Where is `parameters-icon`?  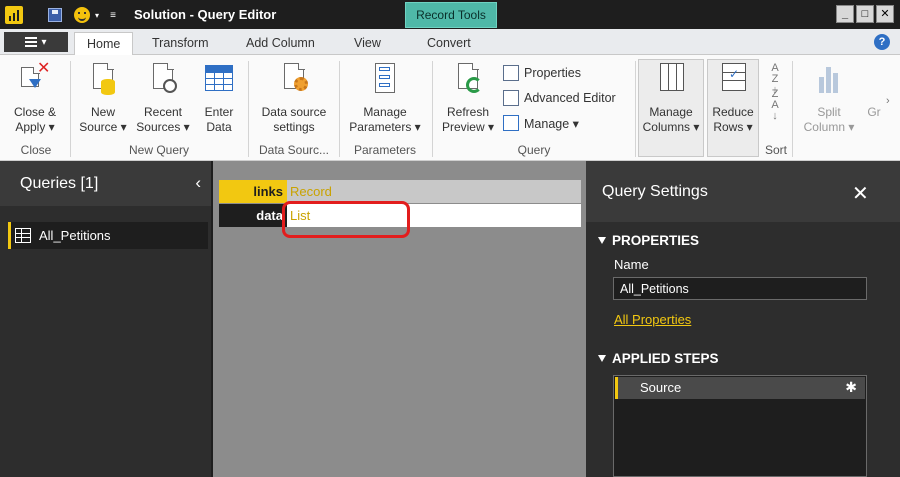
parameters-icon is located at coordinates (385, 79).